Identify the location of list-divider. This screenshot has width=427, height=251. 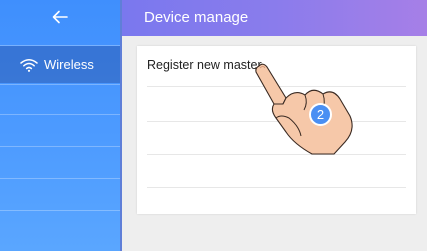
(276, 187).